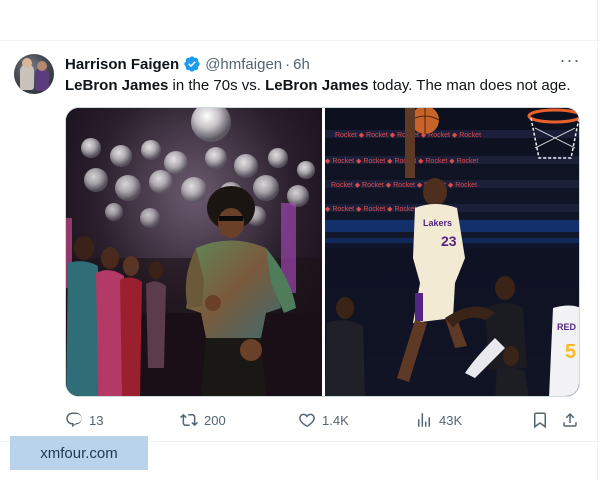 The image size is (600, 480). Describe the element at coordinates (451, 420) in the screenshot. I see `views-count: 43K` at that location.